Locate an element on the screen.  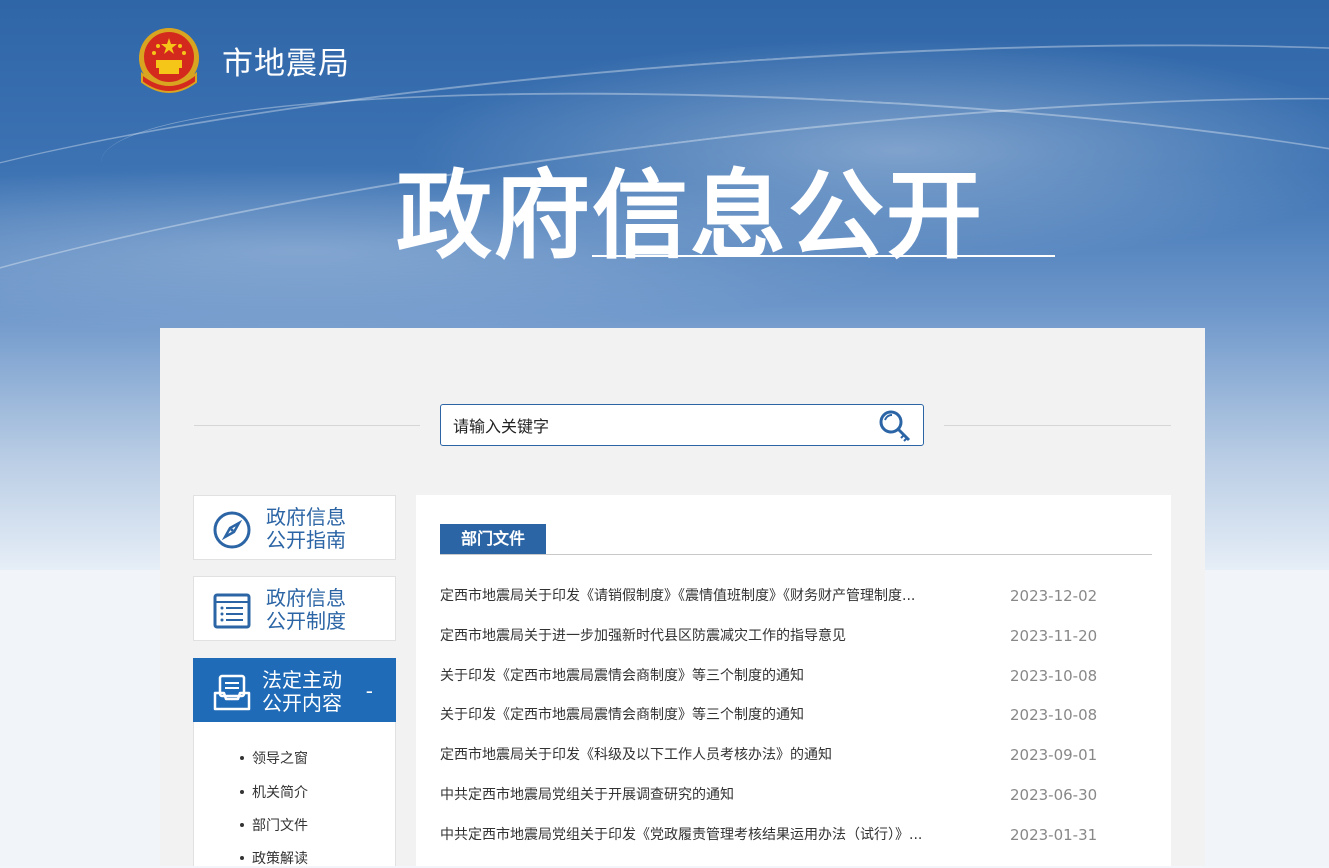
collapse-icon: - is located at coordinates (369, 691).